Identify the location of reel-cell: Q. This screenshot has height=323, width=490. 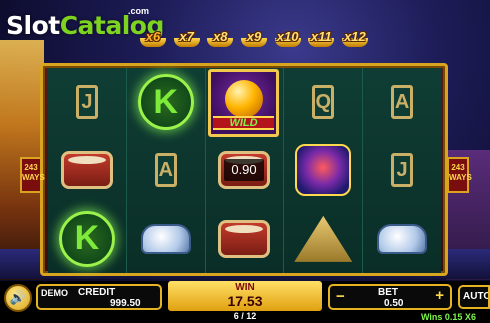
(323, 102).